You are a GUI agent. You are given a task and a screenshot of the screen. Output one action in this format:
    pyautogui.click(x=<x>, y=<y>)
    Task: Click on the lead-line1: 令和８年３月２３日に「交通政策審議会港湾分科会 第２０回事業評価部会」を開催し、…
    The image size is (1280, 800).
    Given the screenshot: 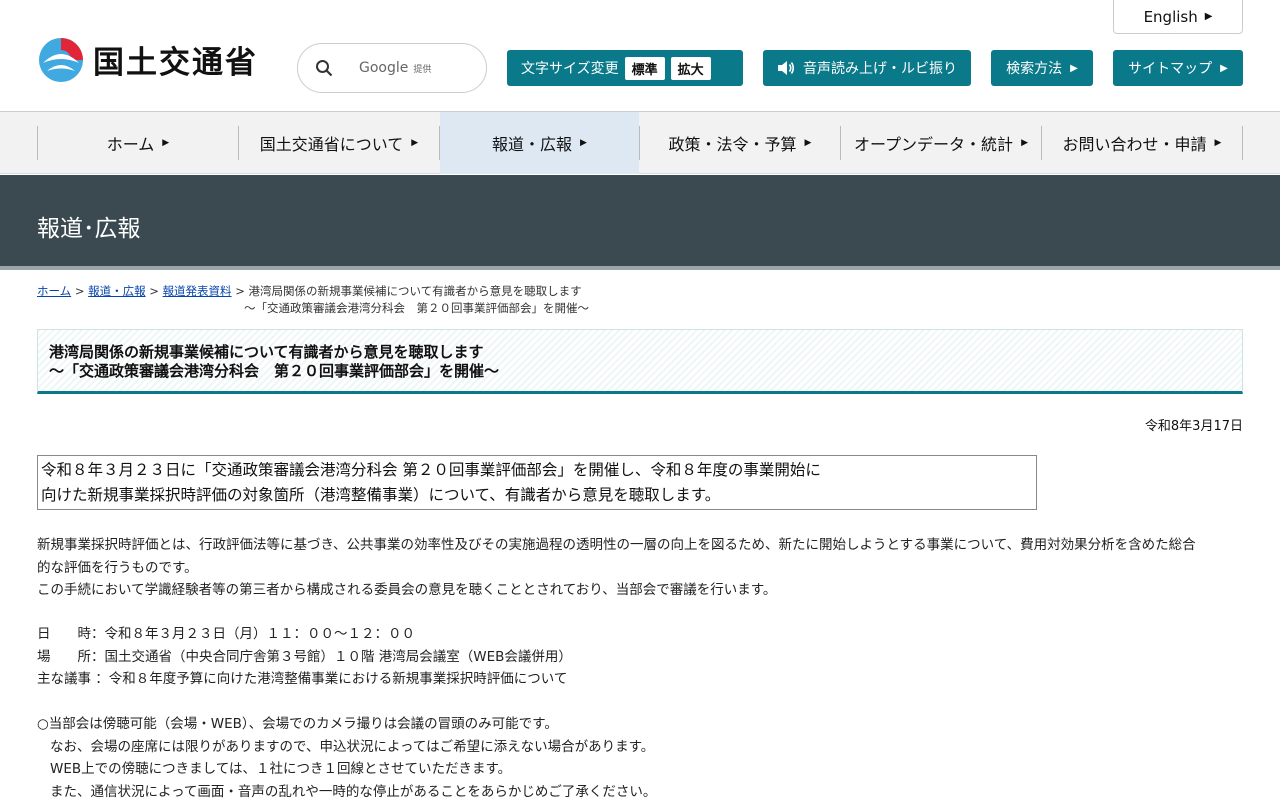 What is the action you would take?
    pyautogui.click(x=431, y=470)
    